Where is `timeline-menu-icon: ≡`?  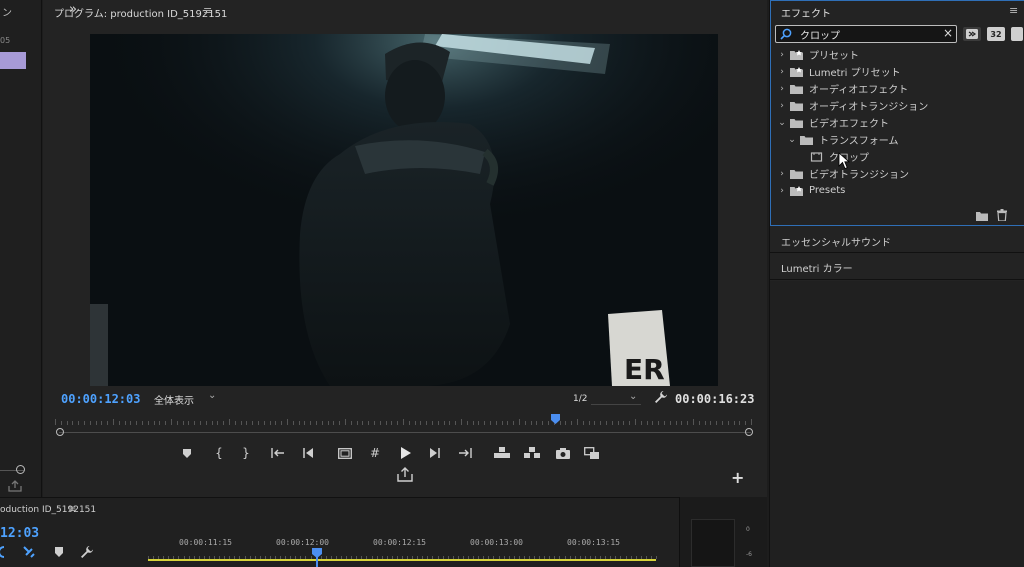 timeline-menu-icon: ≡ is located at coordinates (72, 509).